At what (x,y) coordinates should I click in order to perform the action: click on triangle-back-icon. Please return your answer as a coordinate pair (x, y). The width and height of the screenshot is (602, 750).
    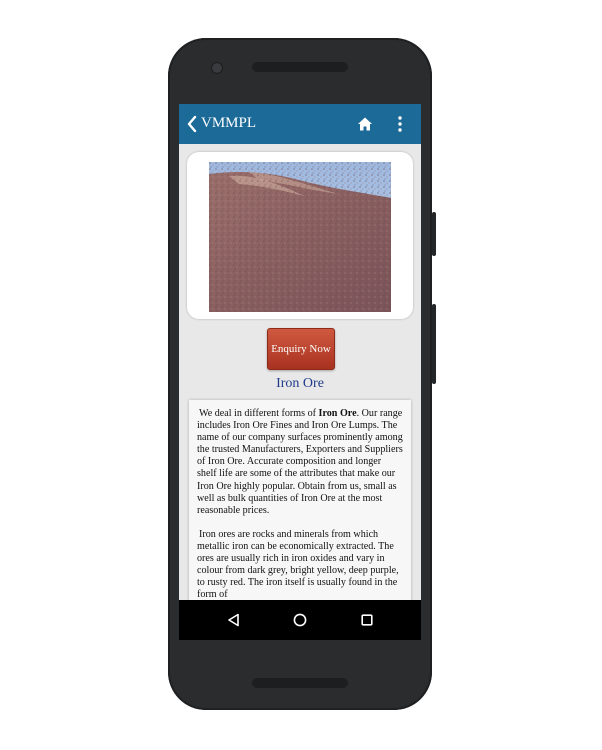
    Looking at the image, I should click on (234, 620).